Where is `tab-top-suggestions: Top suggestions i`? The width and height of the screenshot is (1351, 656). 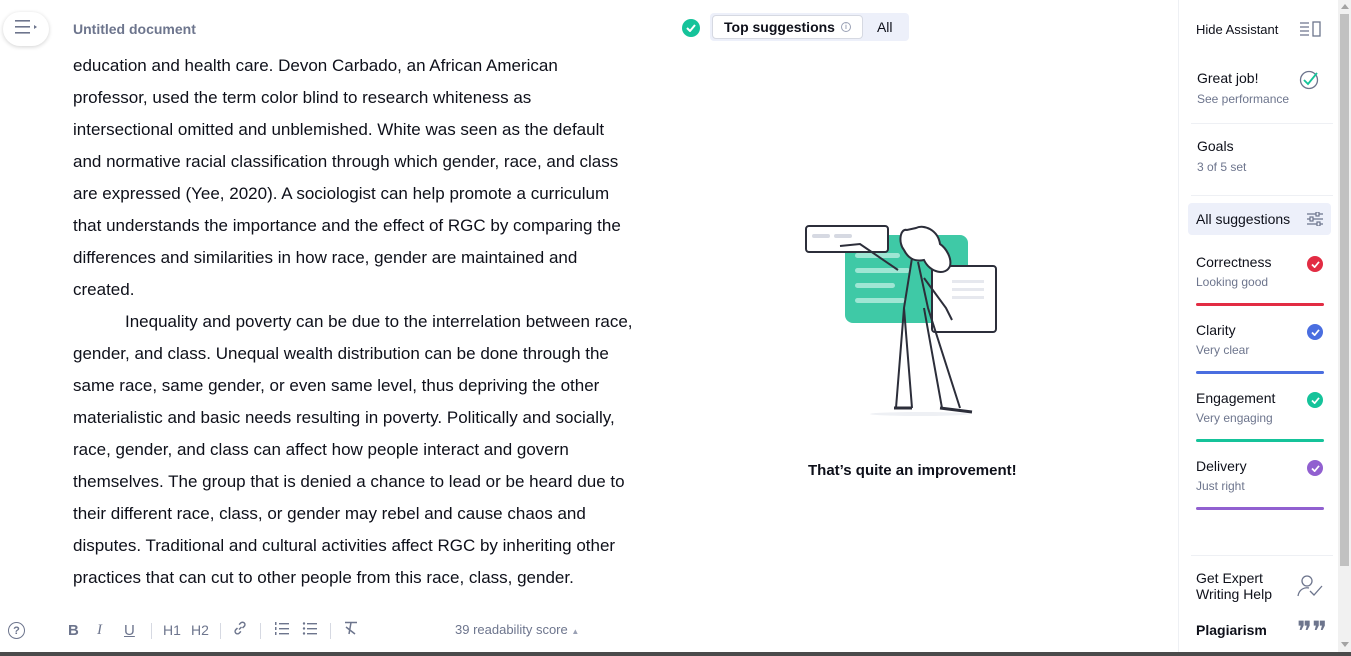
tab-top-suggestions: Top suggestions i is located at coordinates (787, 27).